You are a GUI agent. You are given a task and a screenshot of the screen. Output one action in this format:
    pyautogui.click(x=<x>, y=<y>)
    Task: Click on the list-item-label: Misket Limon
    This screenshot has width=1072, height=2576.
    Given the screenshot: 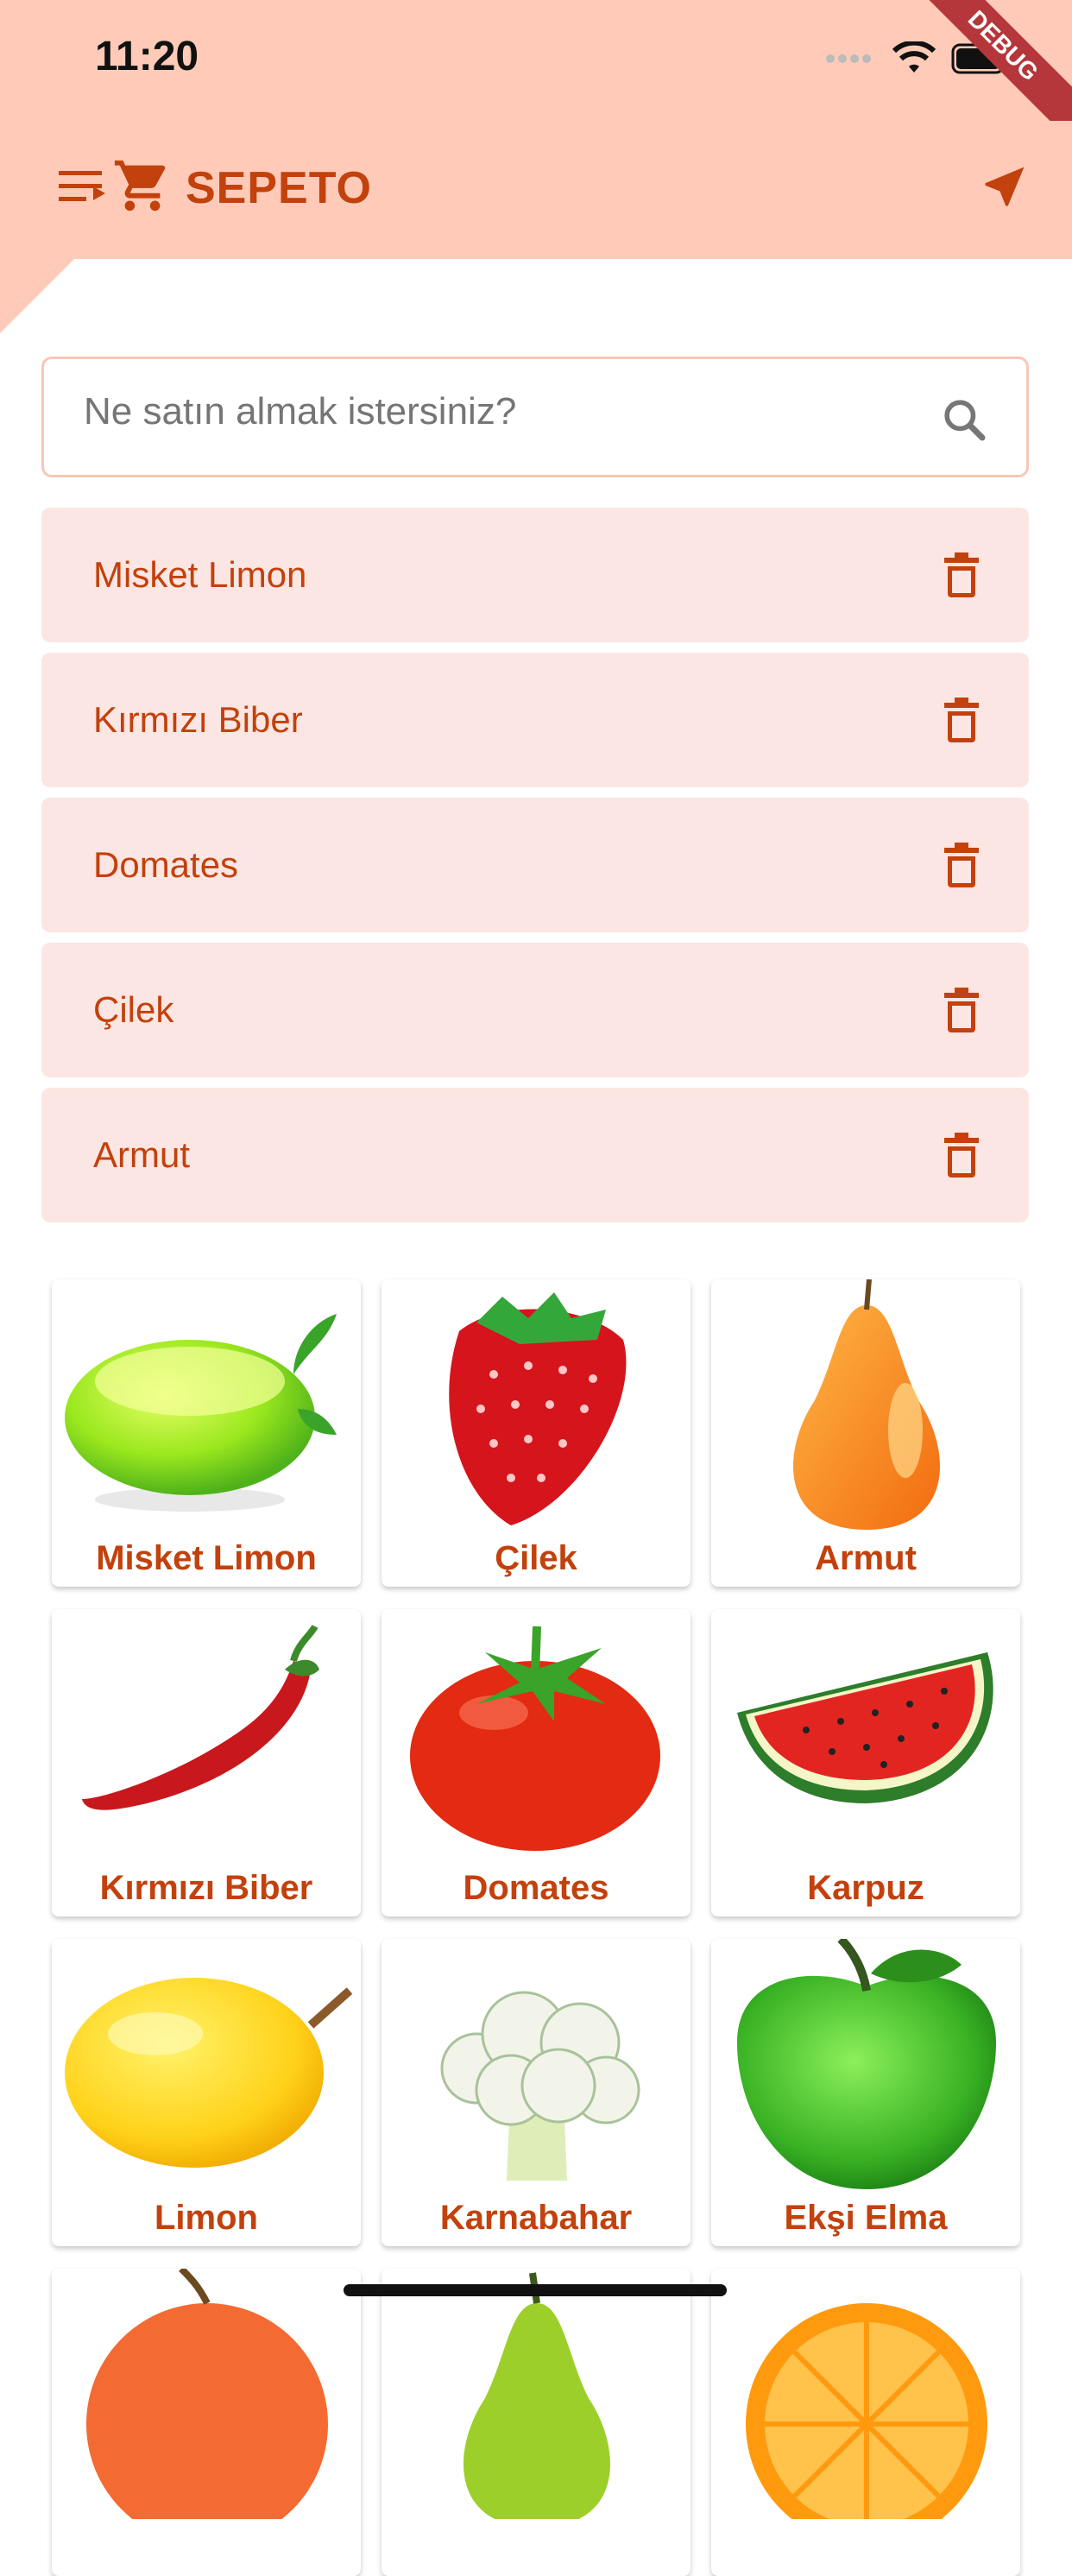 What is the action you would take?
    pyautogui.click(x=200, y=574)
    